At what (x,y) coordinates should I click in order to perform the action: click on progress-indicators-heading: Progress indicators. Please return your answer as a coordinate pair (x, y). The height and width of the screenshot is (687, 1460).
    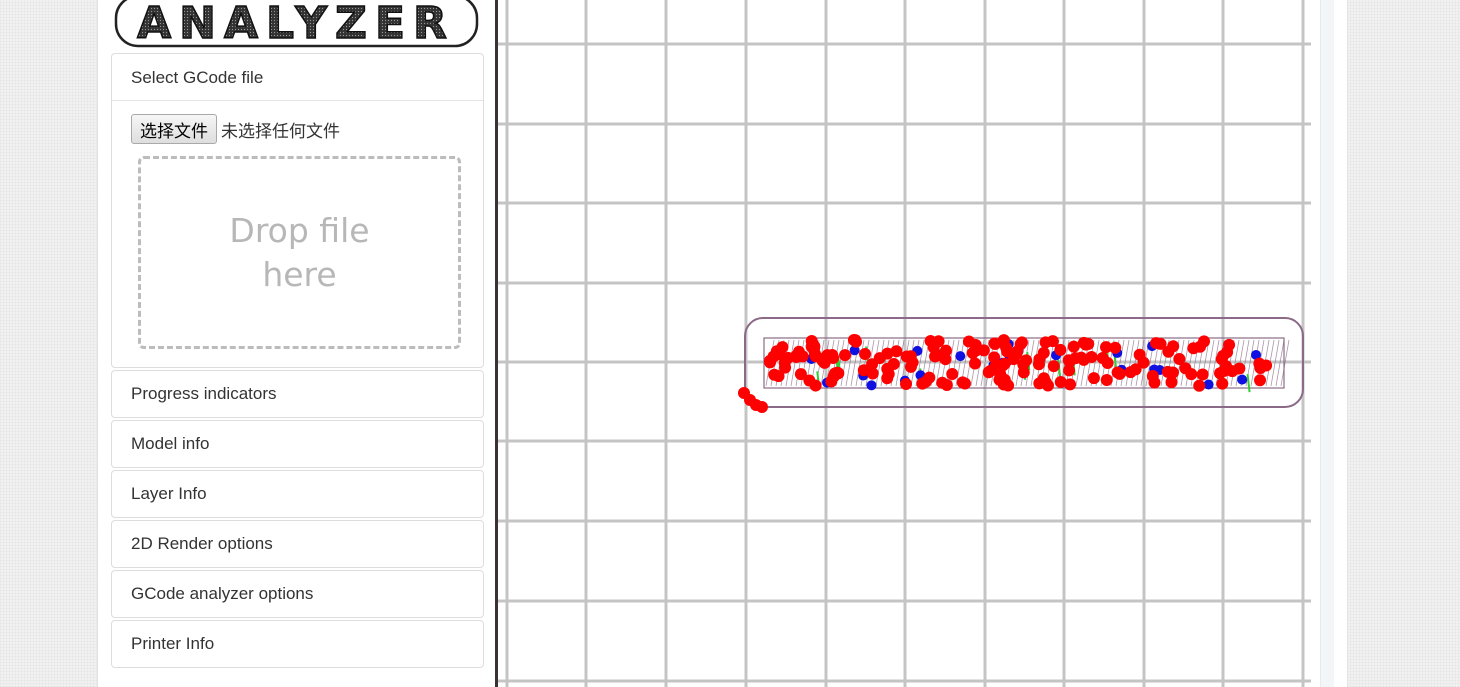
    Looking at the image, I should click on (297, 394).